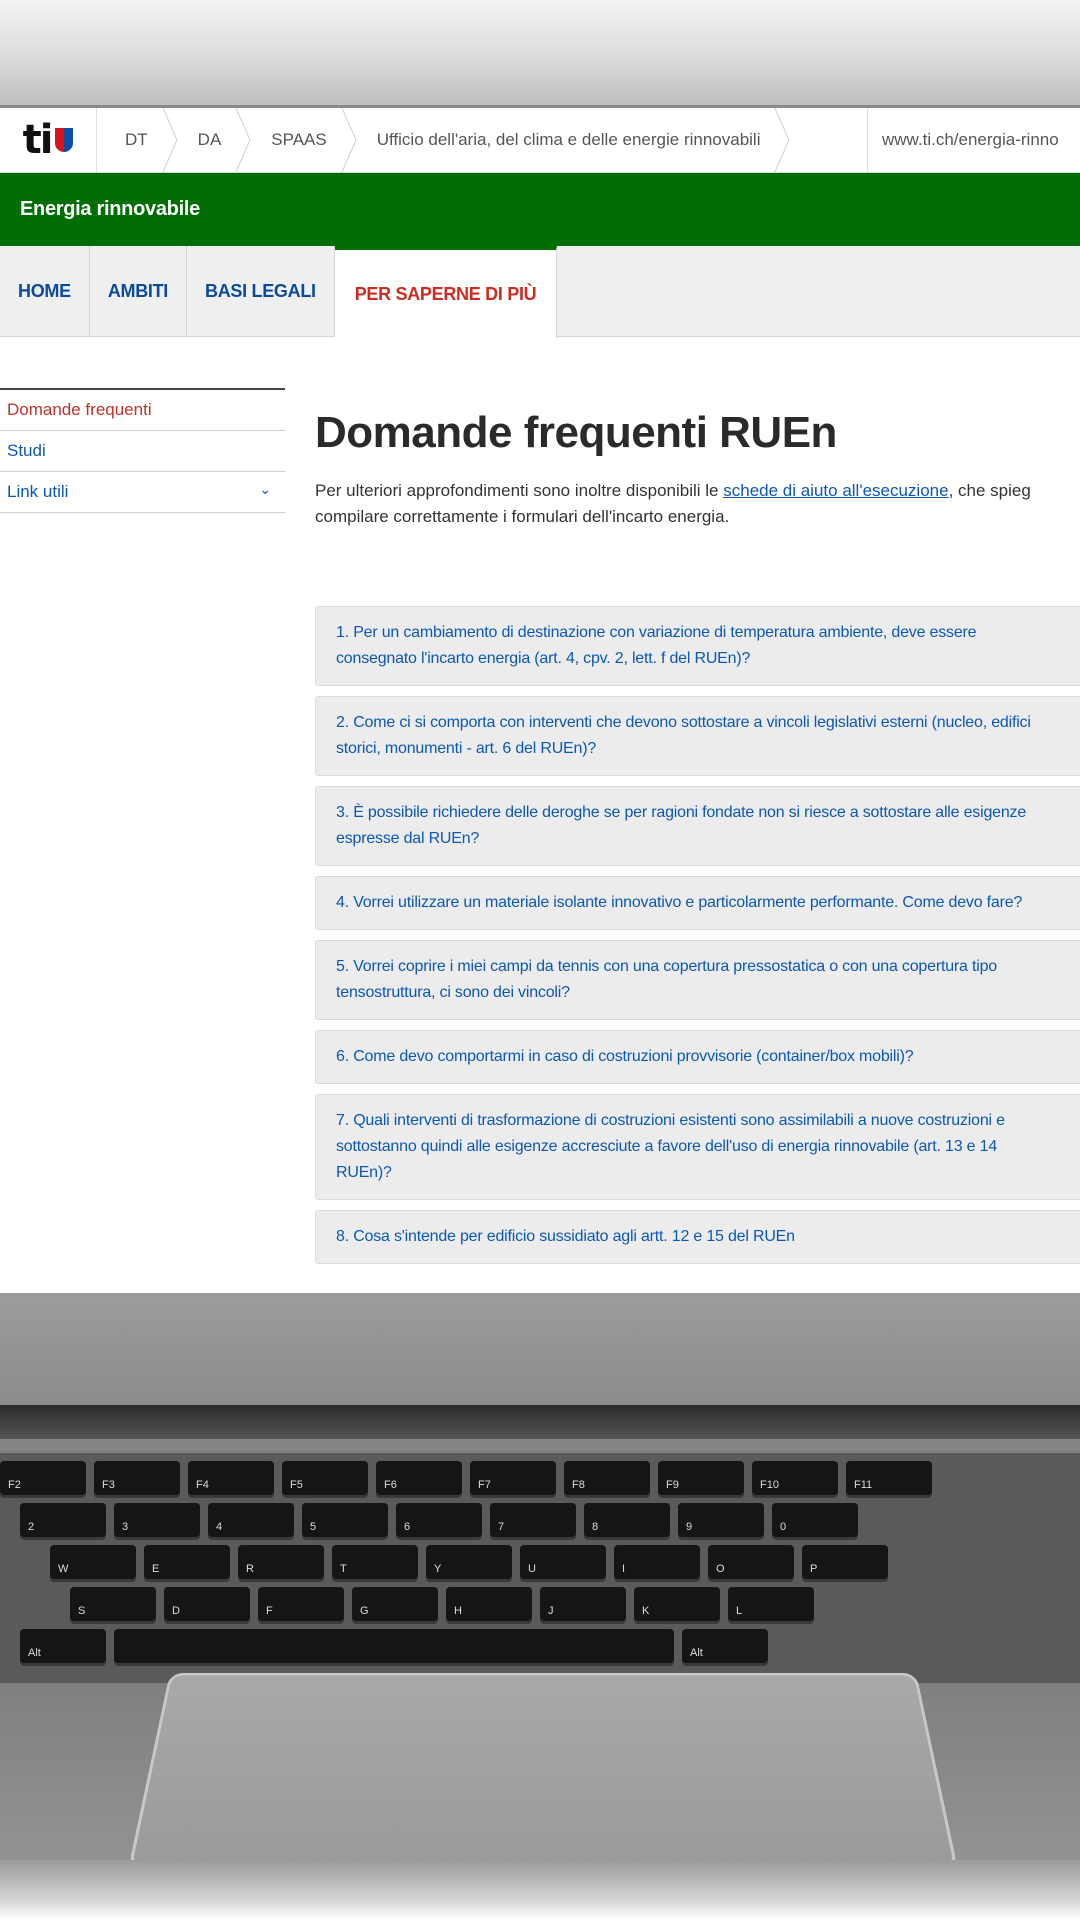  What do you see at coordinates (721, 1520) in the screenshot?
I see `keyboard-key: 9` at bounding box center [721, 1520].